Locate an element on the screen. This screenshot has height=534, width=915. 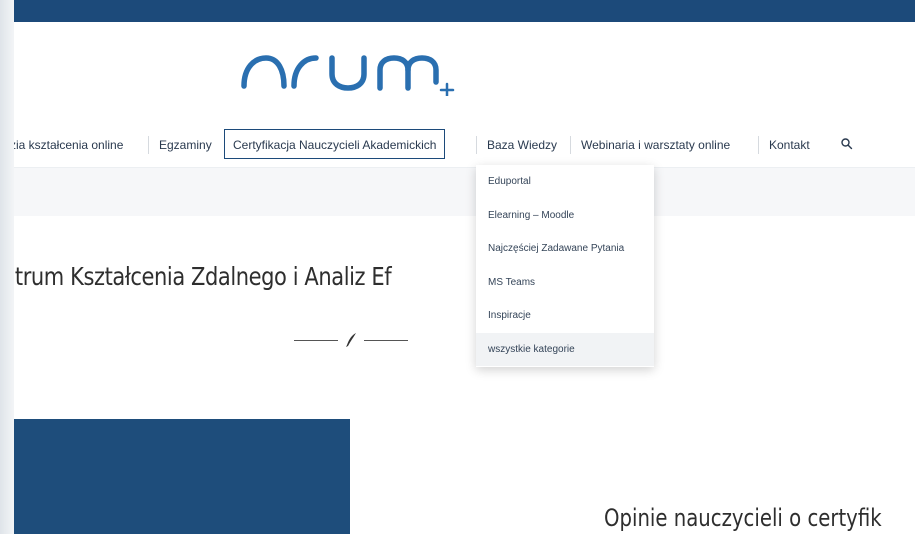
section-heading: Opinie nauczycieli o certyfik is located at coordinates (743, 518).